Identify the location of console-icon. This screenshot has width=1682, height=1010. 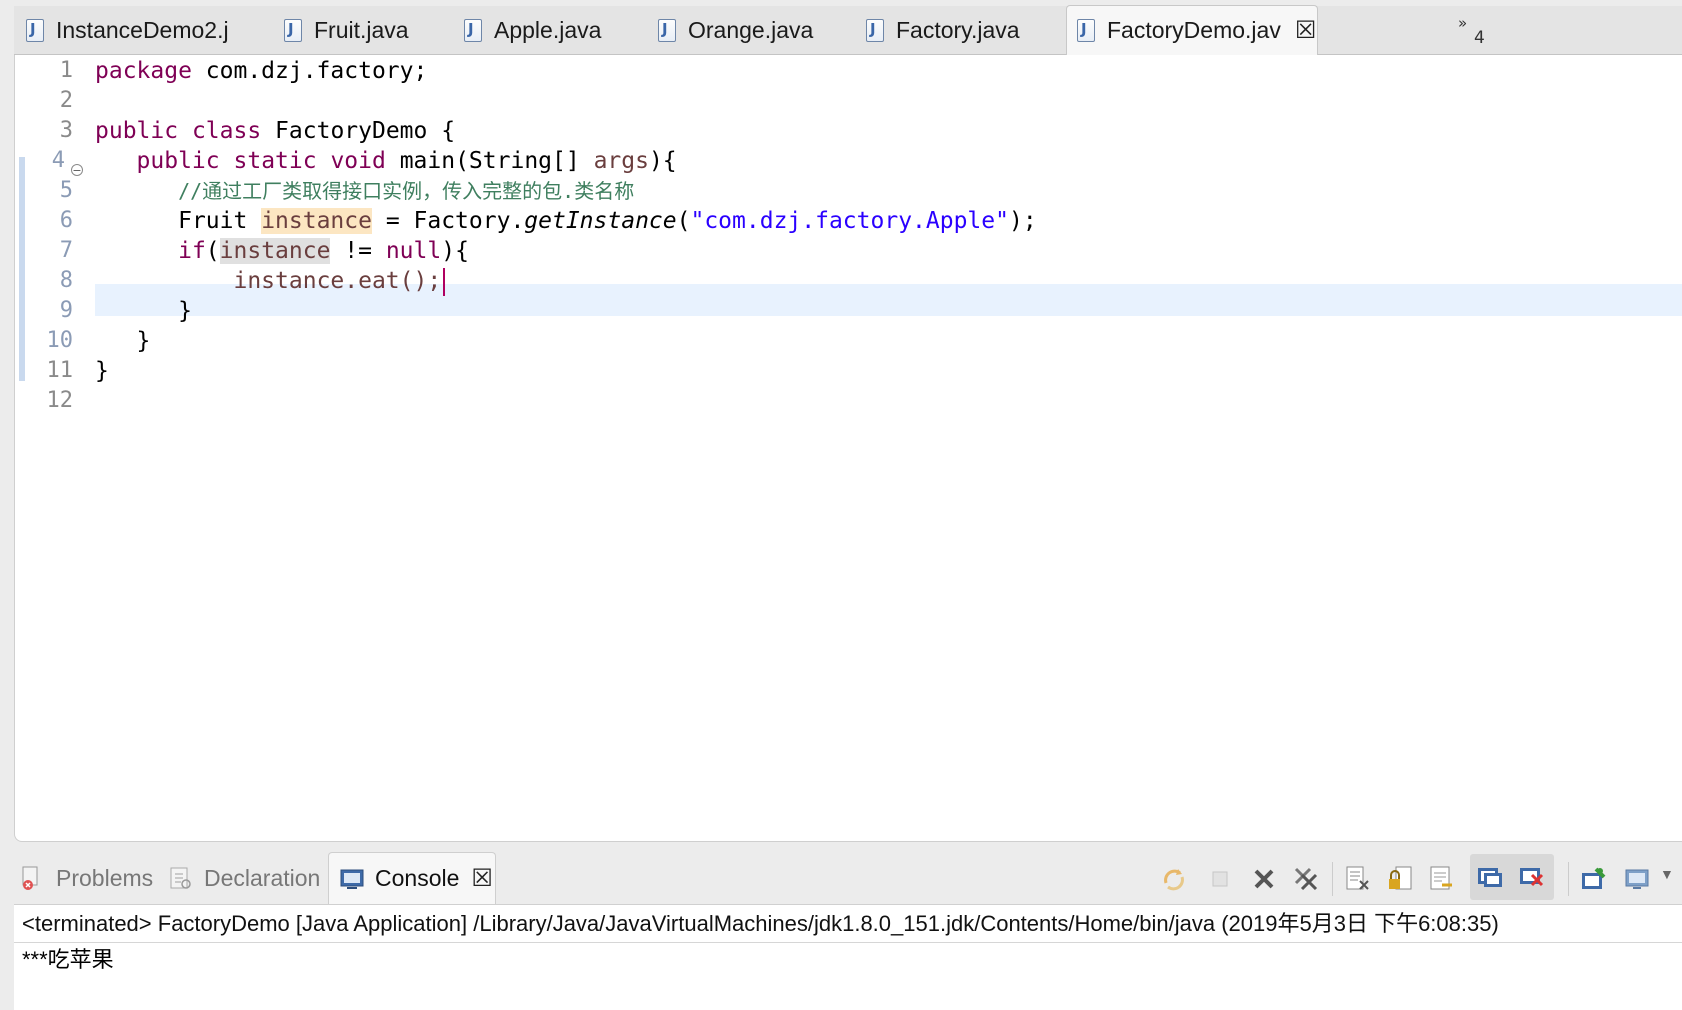
(352, 879).